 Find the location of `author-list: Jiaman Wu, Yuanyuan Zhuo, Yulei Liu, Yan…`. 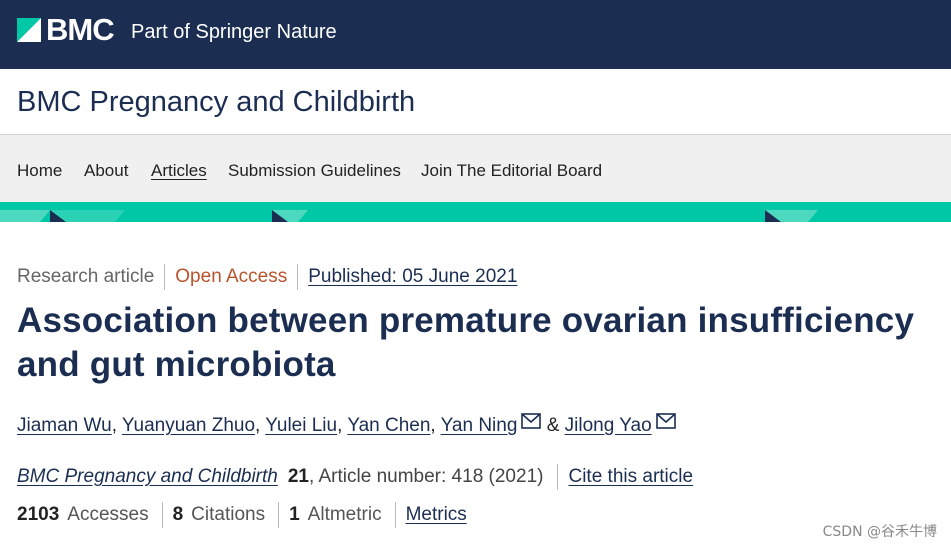

author-list: Jiaman Wu, Yuanyuan Zhuo, Yulei Liu, Yan… is located at coordinates (346, 426).